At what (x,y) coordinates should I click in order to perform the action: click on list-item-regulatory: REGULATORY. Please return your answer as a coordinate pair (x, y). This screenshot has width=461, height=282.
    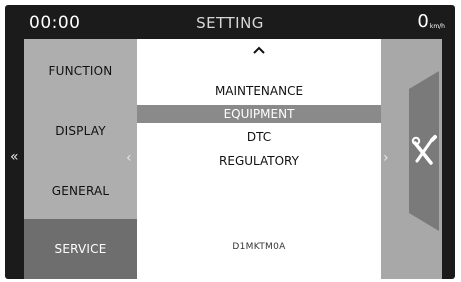
    Looking at the image, I should click on (259, 161).